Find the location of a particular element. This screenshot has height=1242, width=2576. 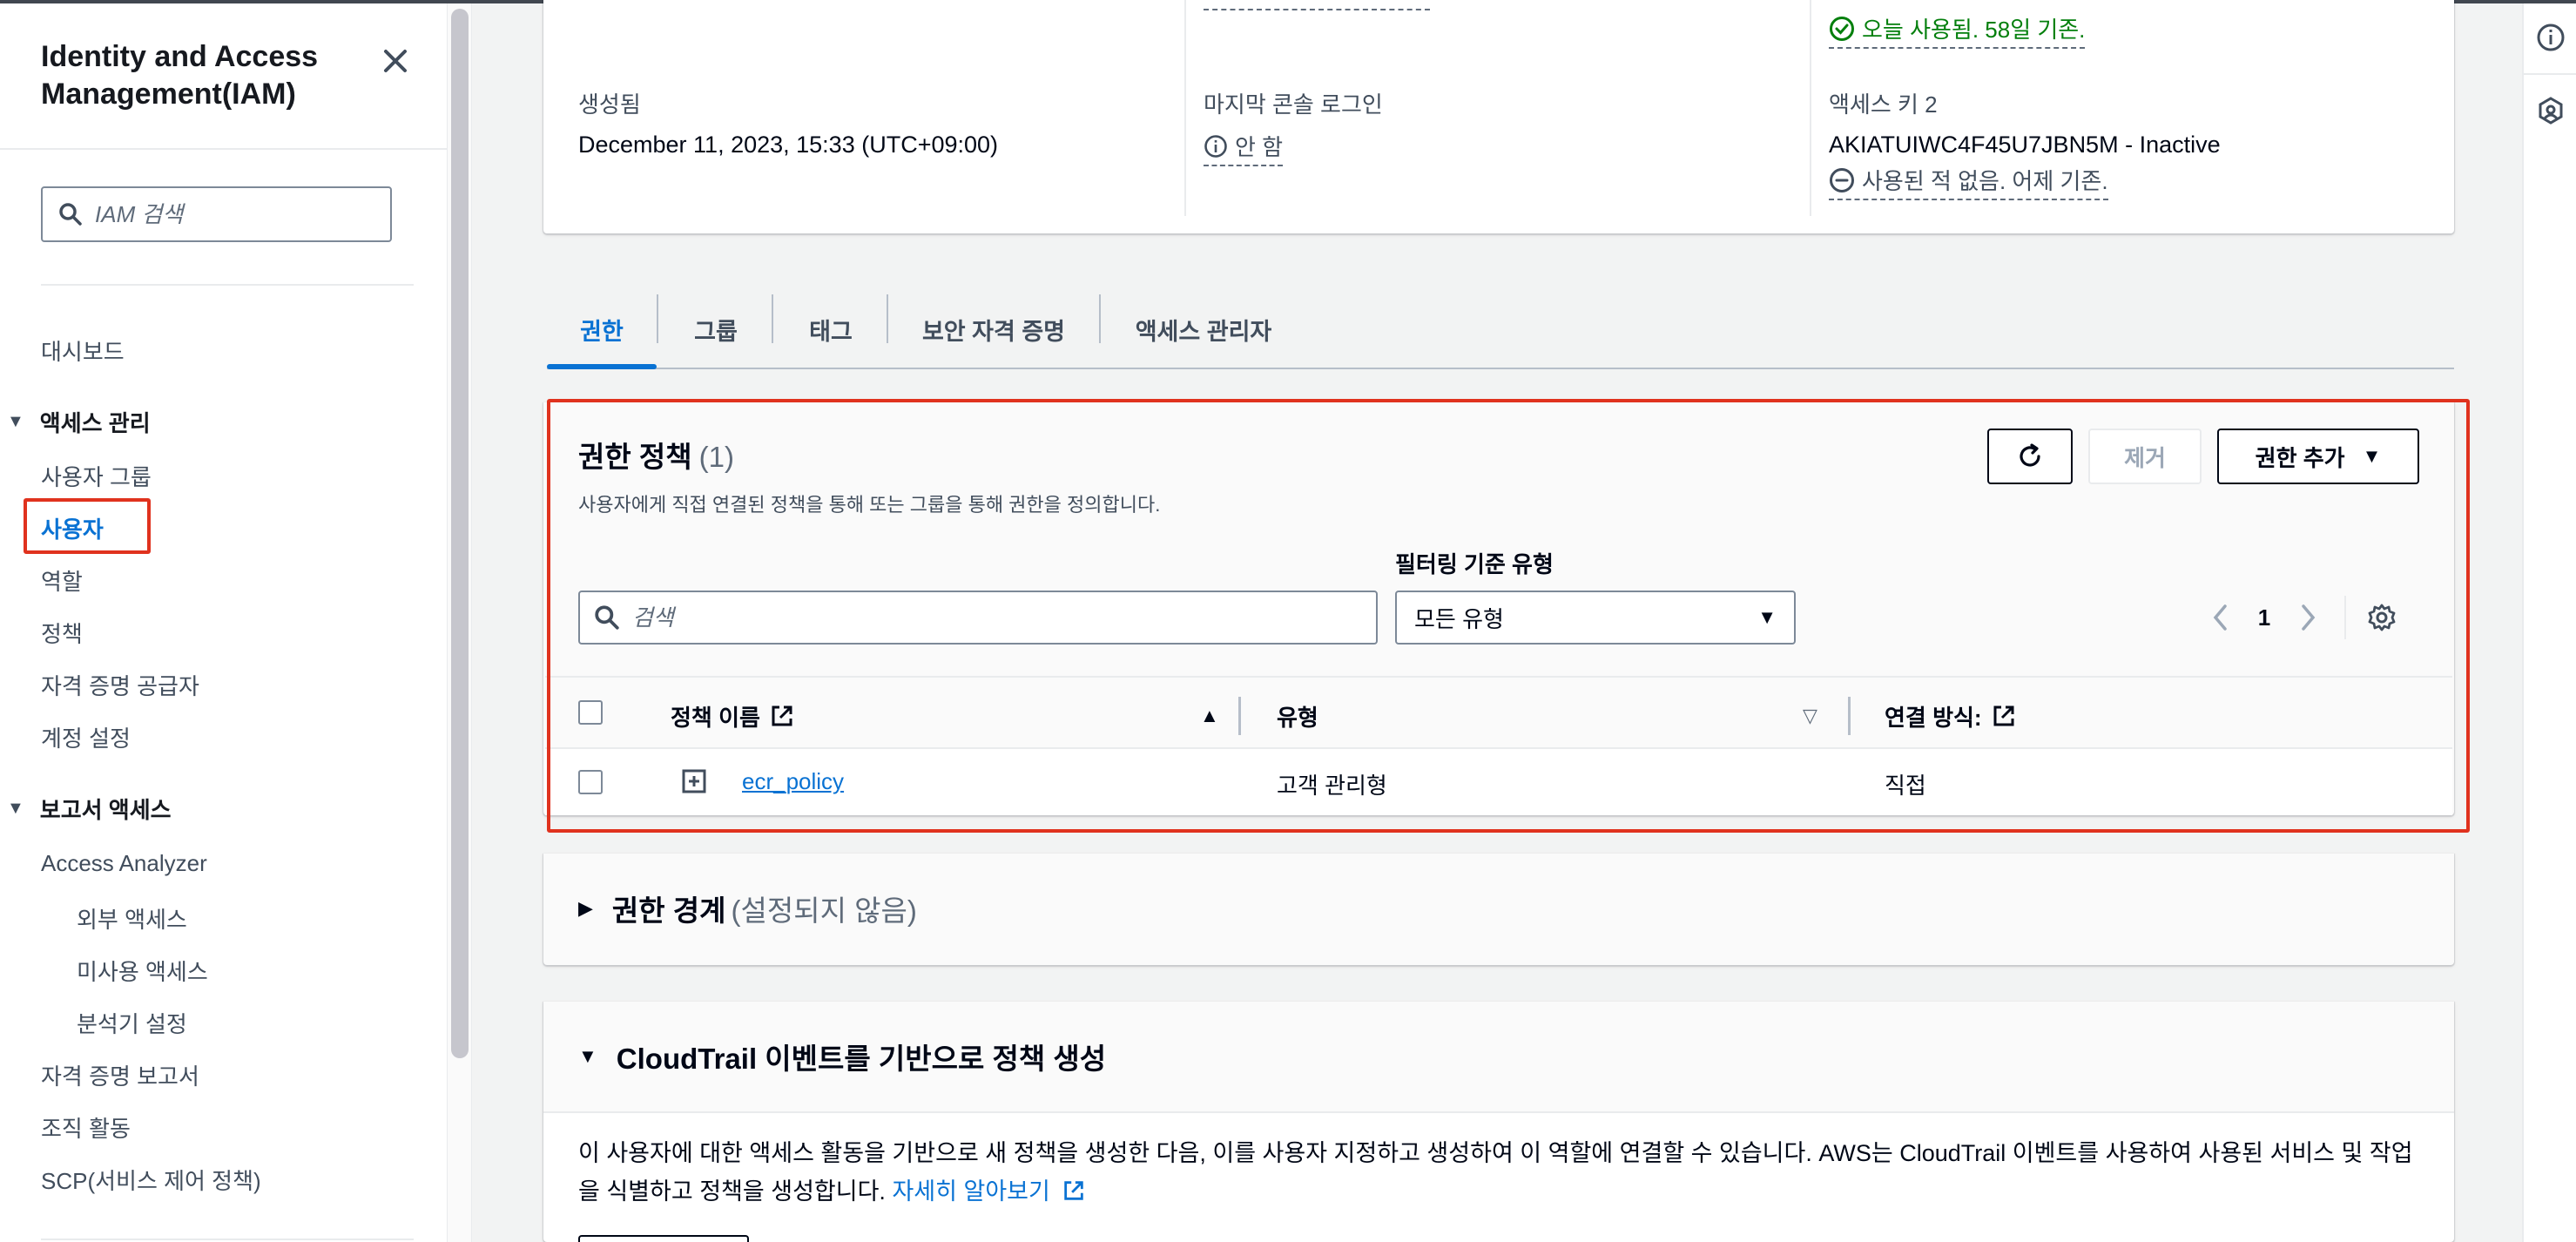

policy-search is located at coordinates (978, 618).